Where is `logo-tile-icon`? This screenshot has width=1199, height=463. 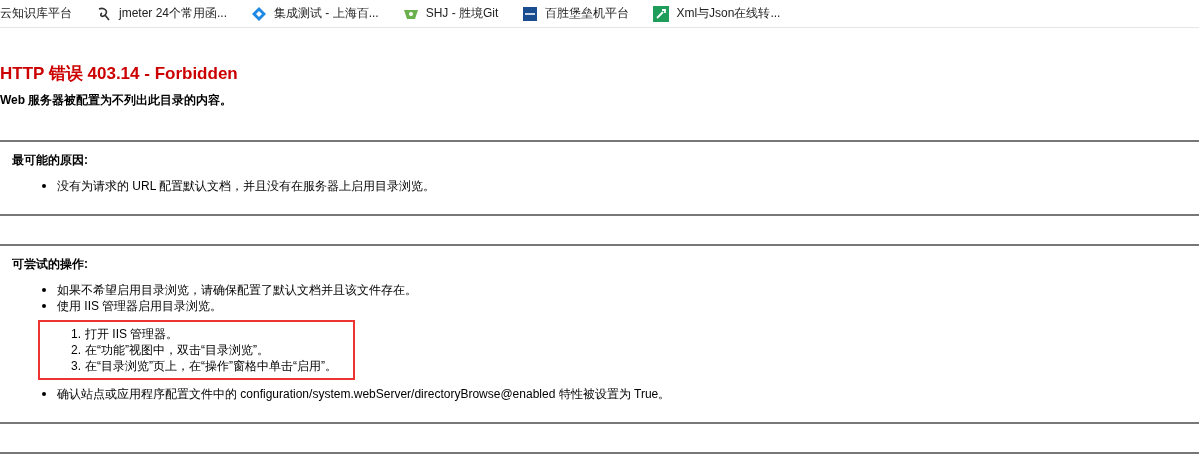
logo-tile-icon is located at coordinates (530, 13).